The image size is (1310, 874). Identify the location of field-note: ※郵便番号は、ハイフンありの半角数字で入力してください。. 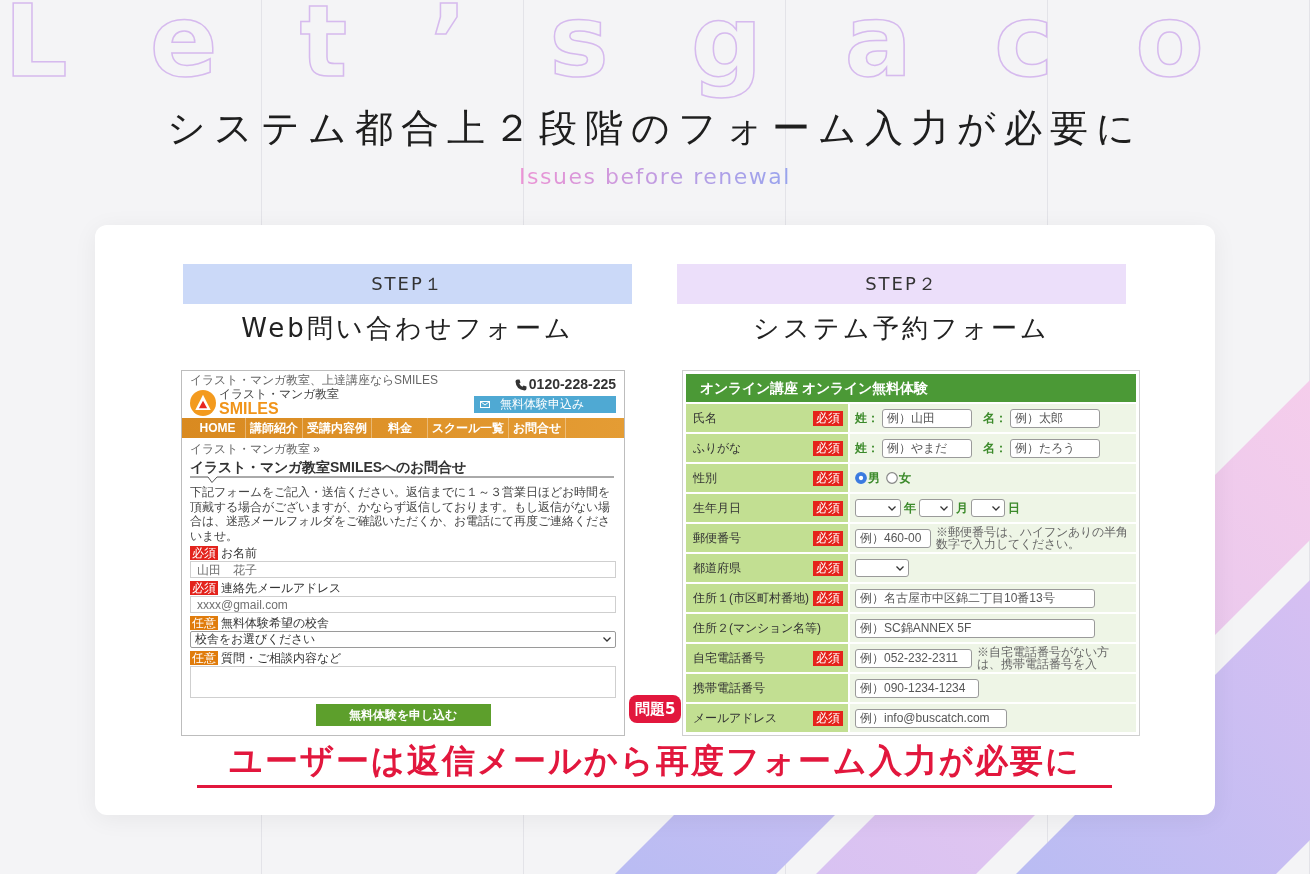
(1032, 538).